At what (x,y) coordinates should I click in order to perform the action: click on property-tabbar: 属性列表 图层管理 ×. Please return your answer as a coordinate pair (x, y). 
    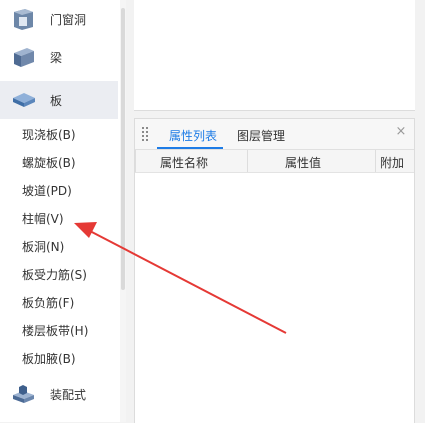
    Looking at the image, I should click on (274, 134).